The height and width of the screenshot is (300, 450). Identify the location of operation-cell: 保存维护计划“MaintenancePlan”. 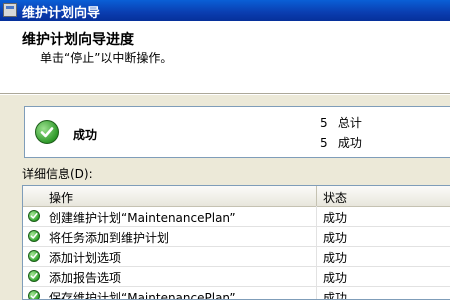
(170, 293).